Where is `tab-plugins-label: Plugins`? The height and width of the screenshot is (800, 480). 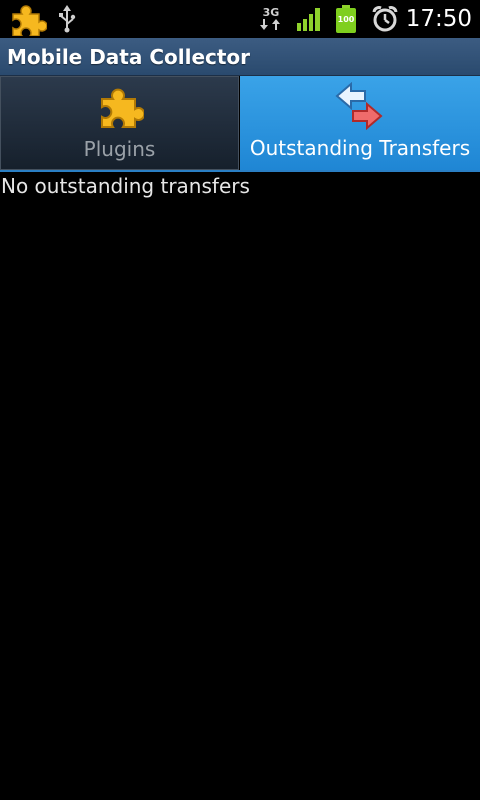
tab-plugins-label: Plugins is located at coordinates (119, 149).